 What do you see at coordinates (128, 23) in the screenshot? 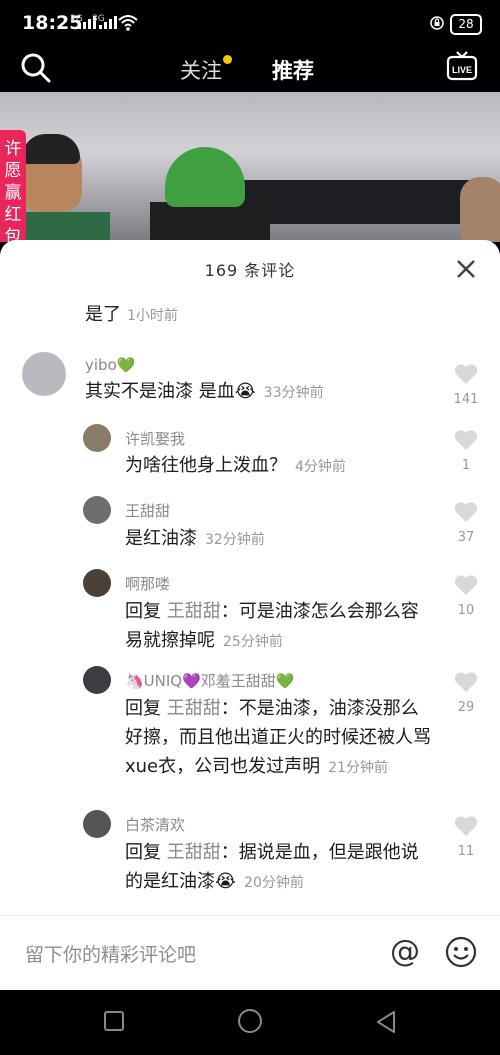
I see `wifi-icon` at bounding box center [128, 23].